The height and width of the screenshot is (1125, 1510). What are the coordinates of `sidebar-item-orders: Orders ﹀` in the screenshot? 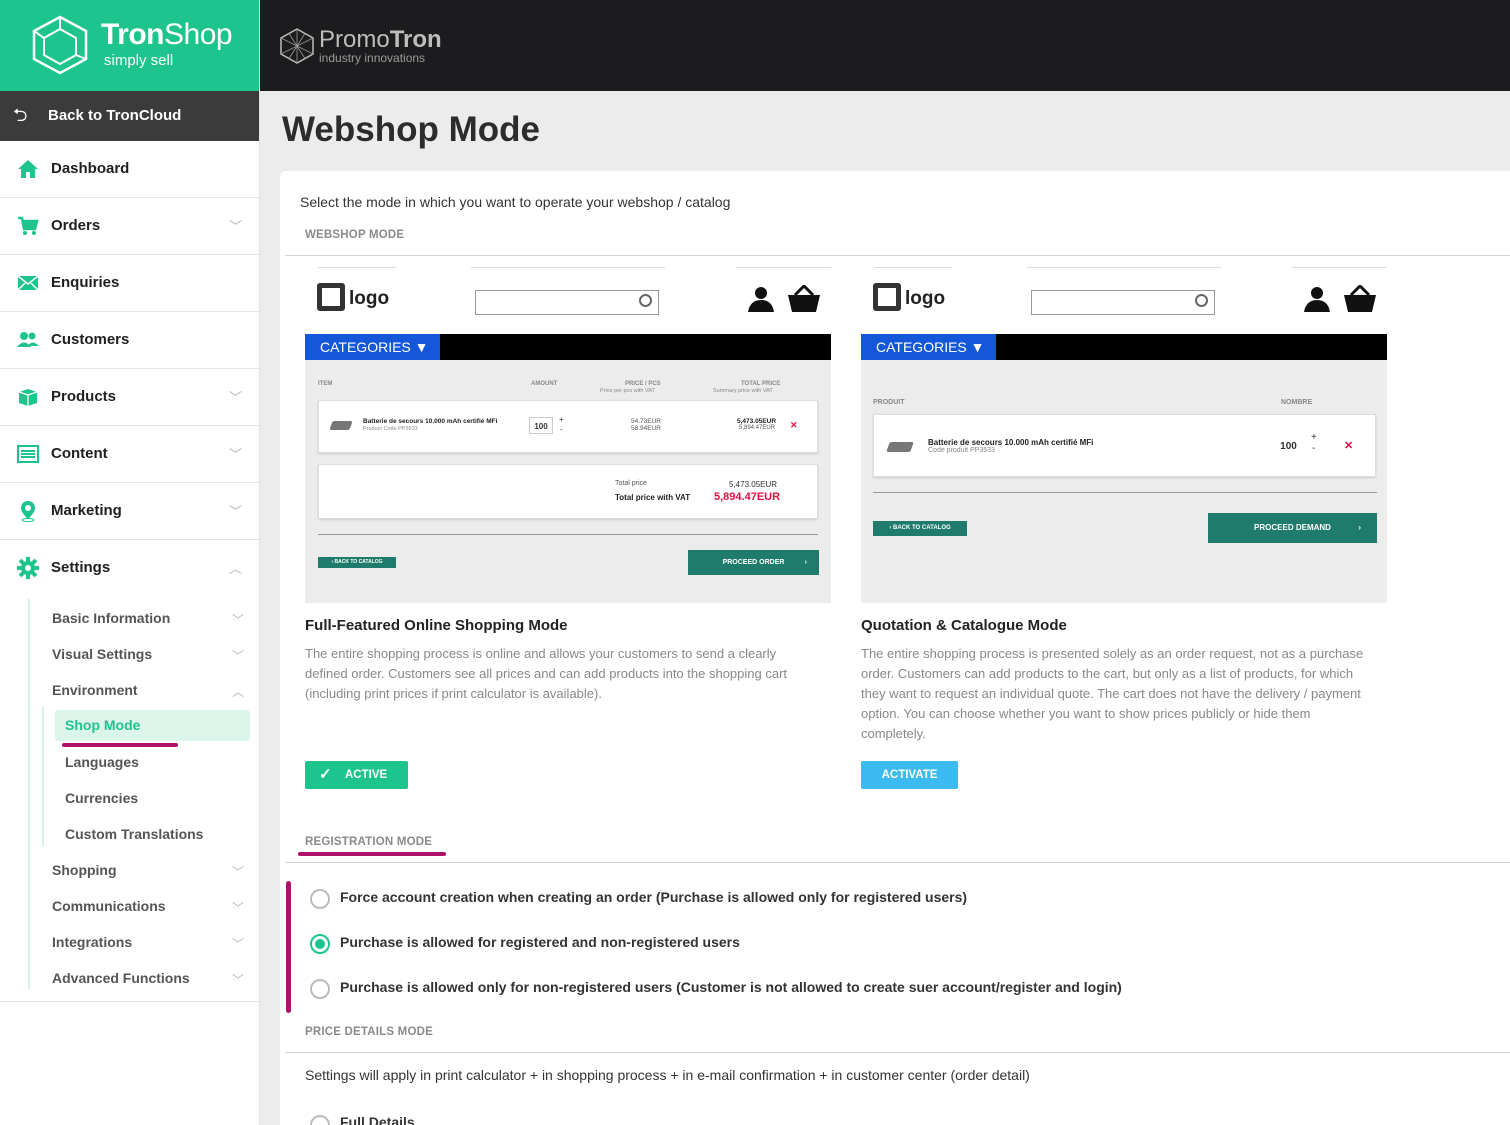 It's located at (129, 226).